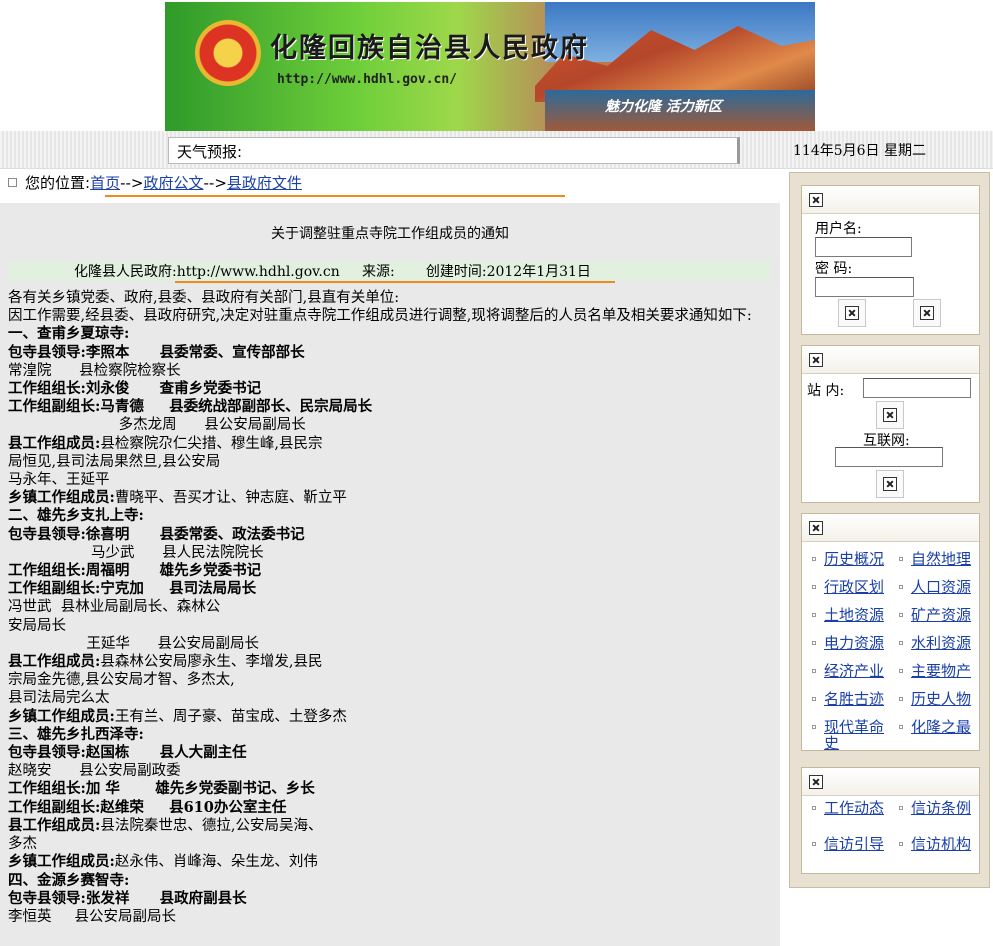 This screenshot has height=946, width=993. What do you see at coordinates (37, 625) in the screenshot?
I see `article-line: 安局局长` at bounding box center [37, 625].